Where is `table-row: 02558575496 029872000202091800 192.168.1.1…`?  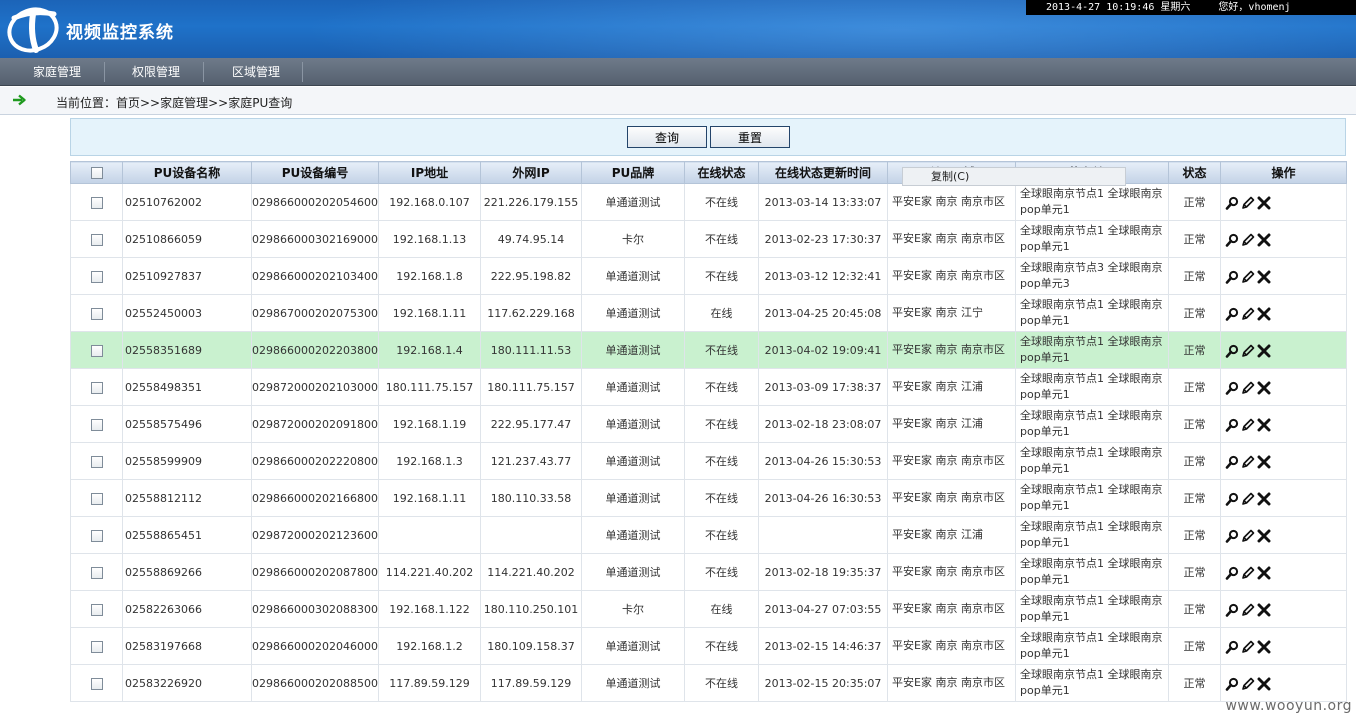 table-row: 02558575496 029872000202091800 192.168.1.1… is located at coordinates (708, 424).